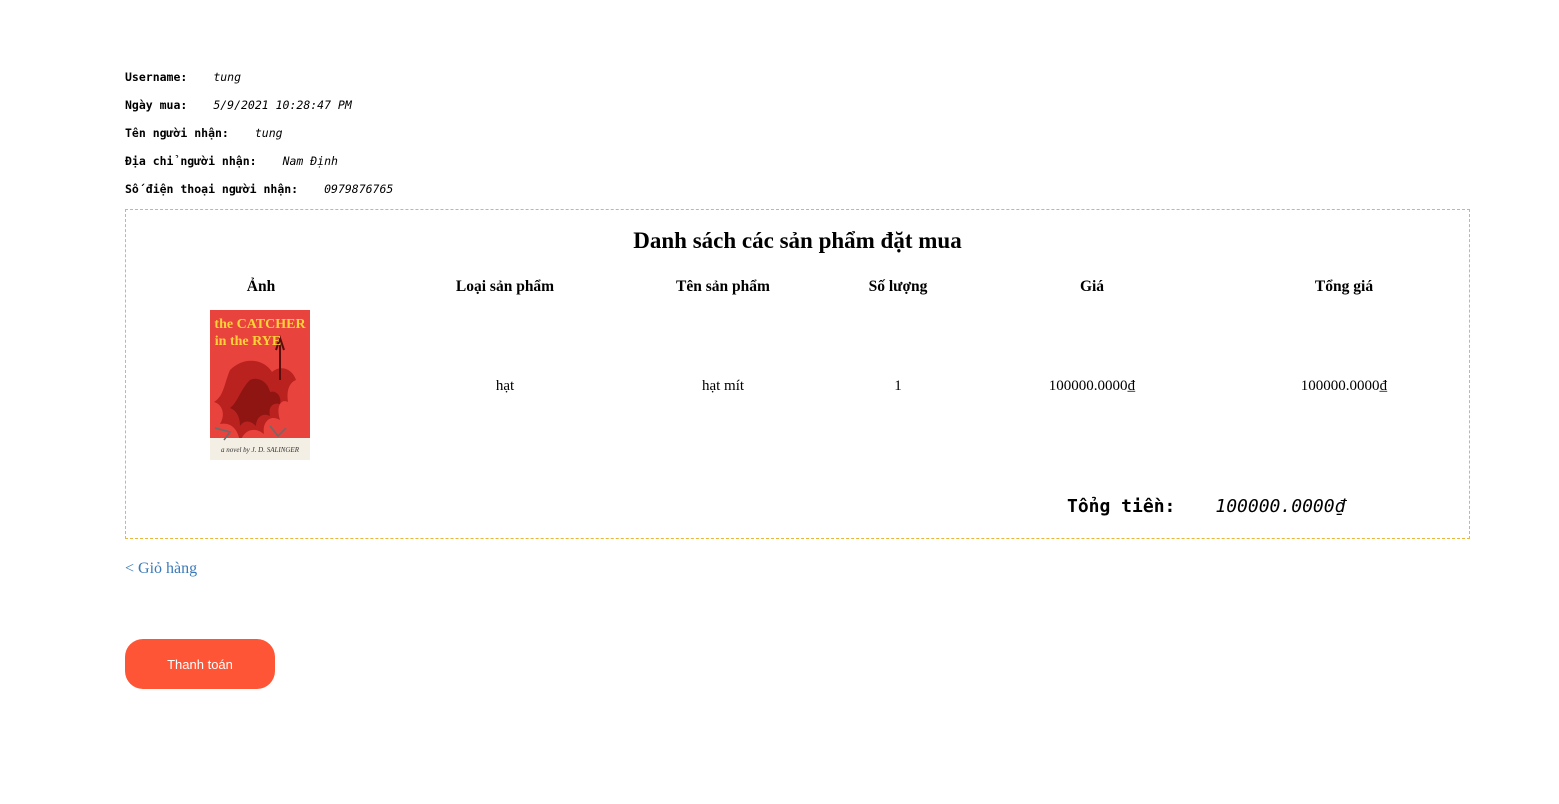  What do you see at coordinates (177, 133) in the screenshot?
I see `recipient-label: Tên người nhận:` at bounding box center [177, 133].